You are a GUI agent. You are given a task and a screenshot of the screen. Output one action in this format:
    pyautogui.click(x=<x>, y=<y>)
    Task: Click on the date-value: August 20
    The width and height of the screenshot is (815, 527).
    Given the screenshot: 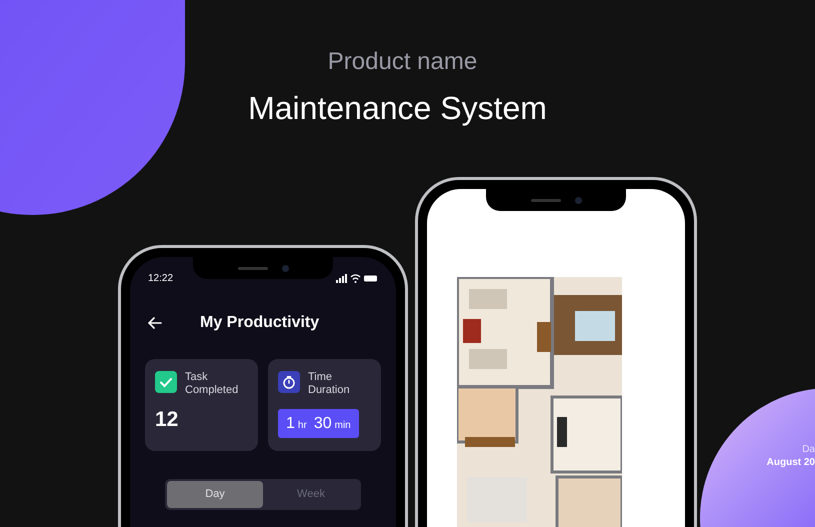 What is the action you would take?
    pyautogui.click(x=790, y=462)
    